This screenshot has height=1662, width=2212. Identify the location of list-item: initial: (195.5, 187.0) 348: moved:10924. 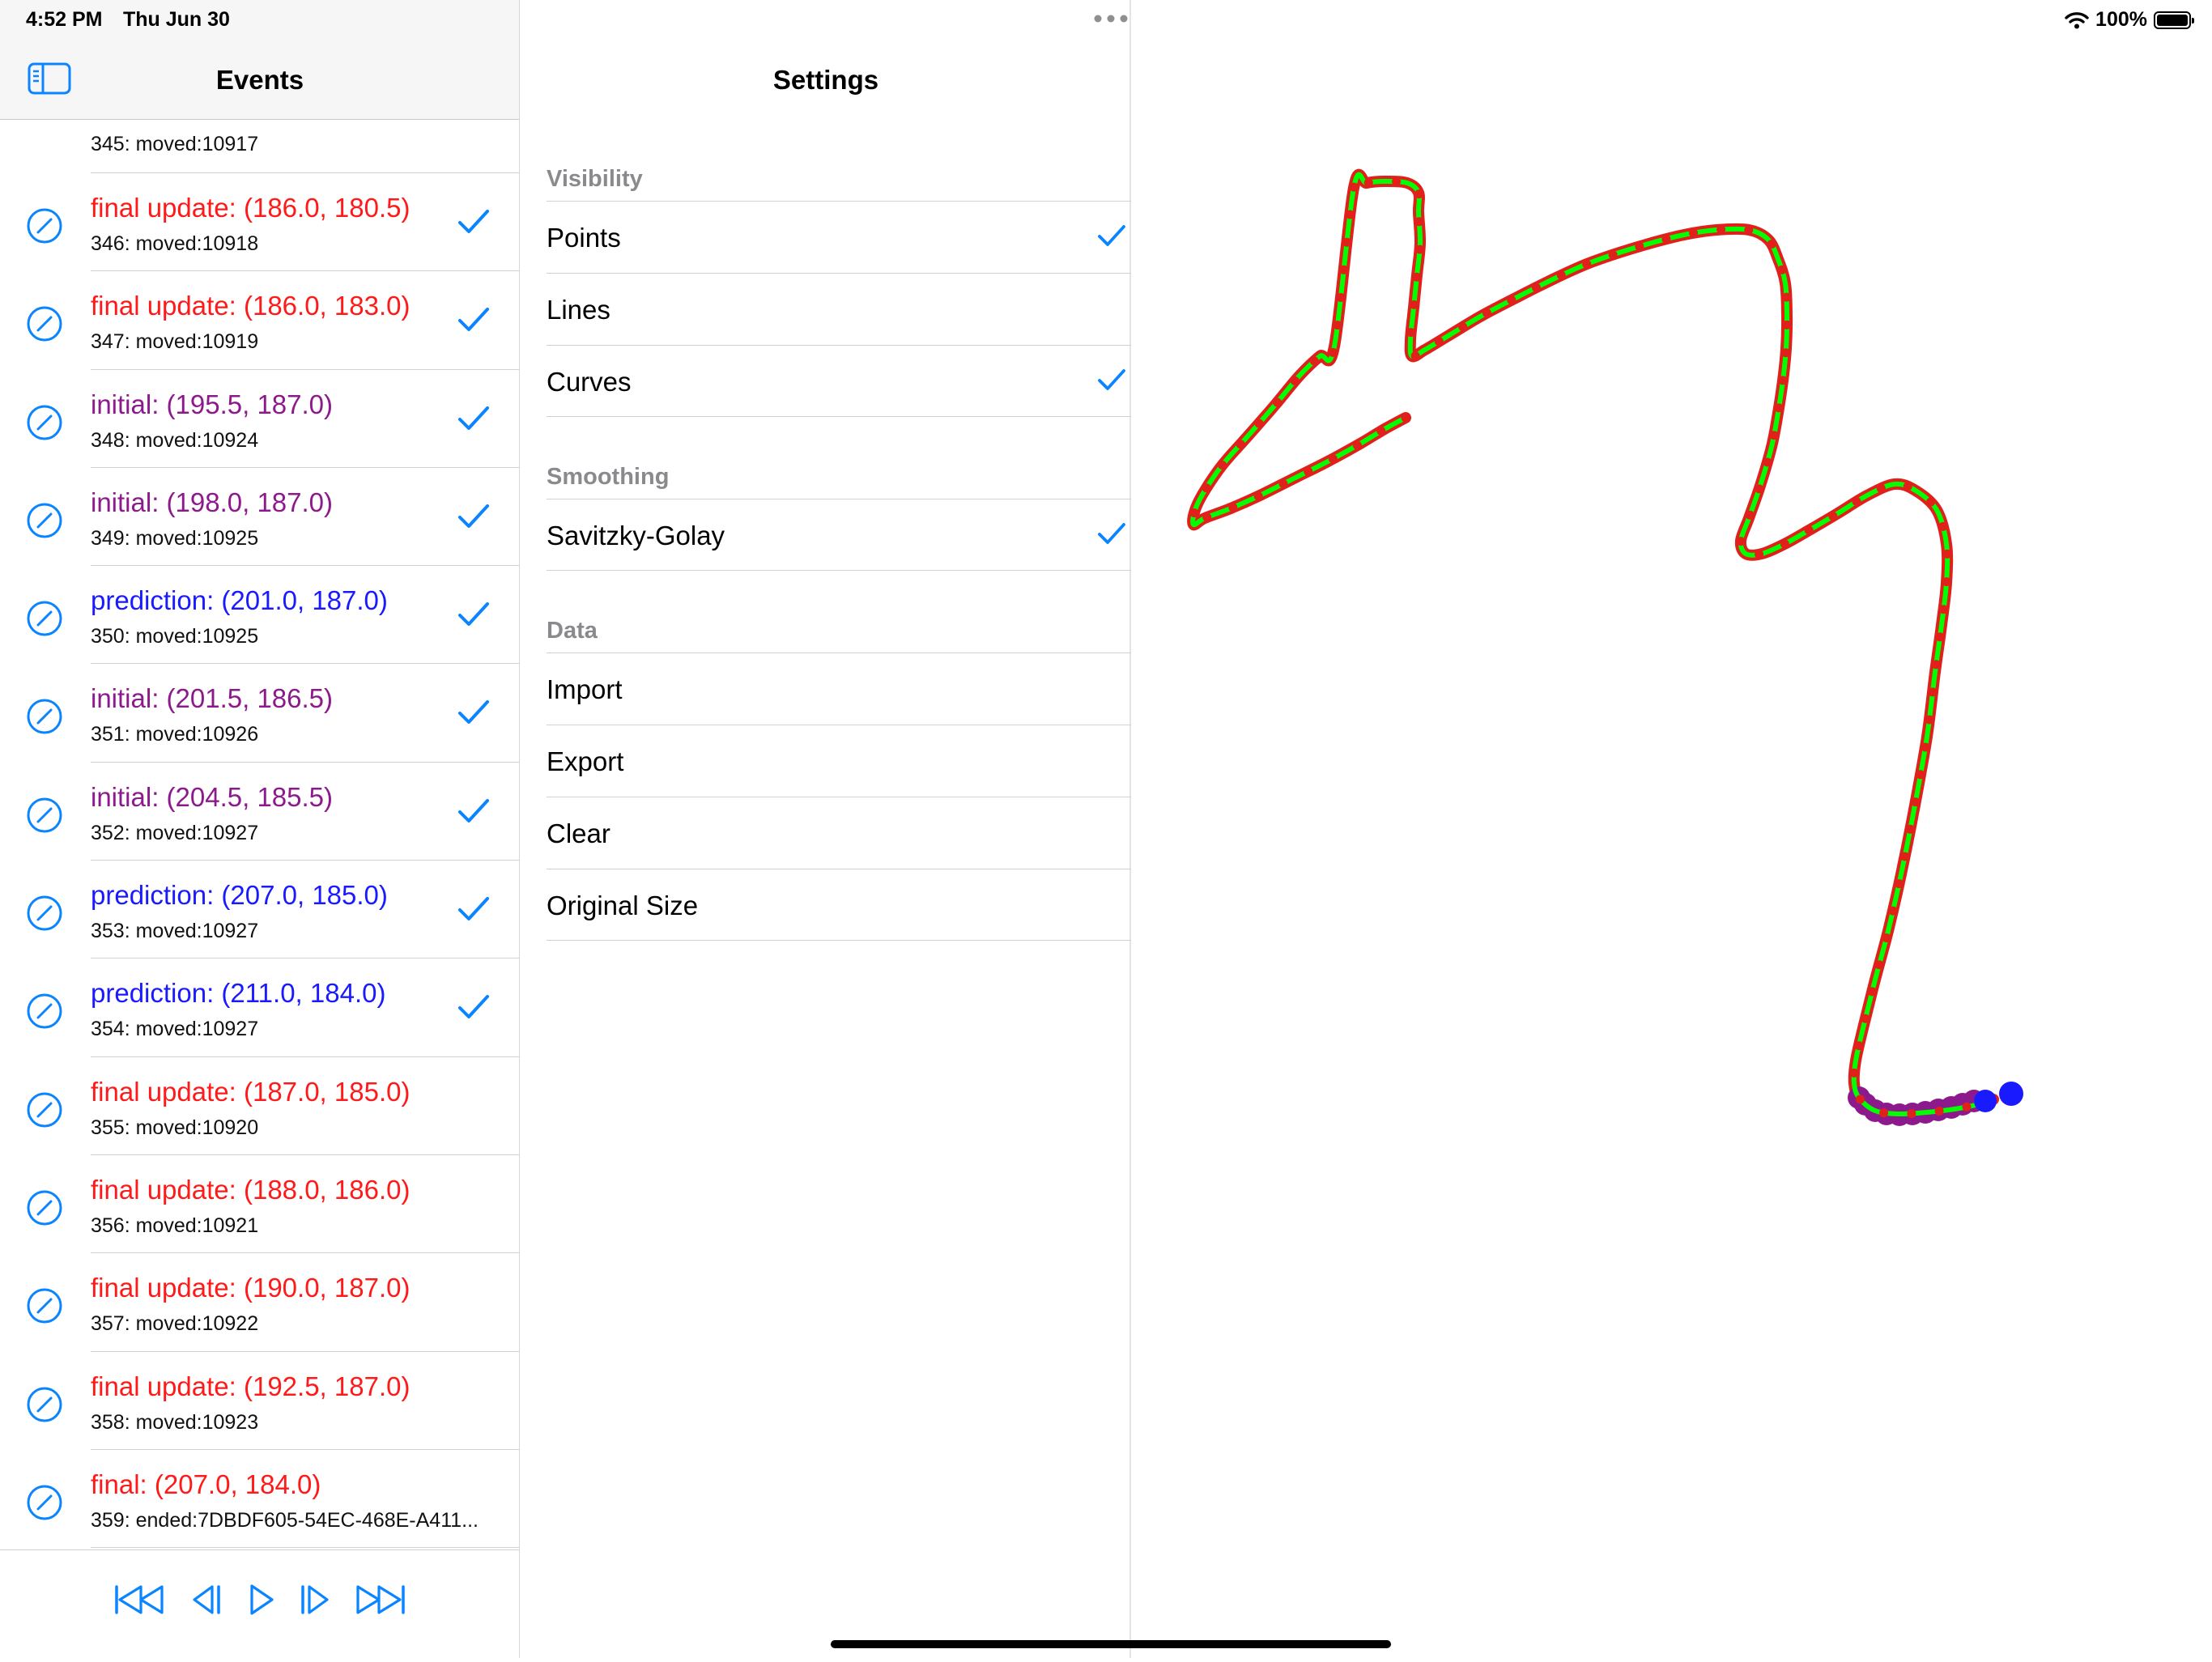
(259, 419).